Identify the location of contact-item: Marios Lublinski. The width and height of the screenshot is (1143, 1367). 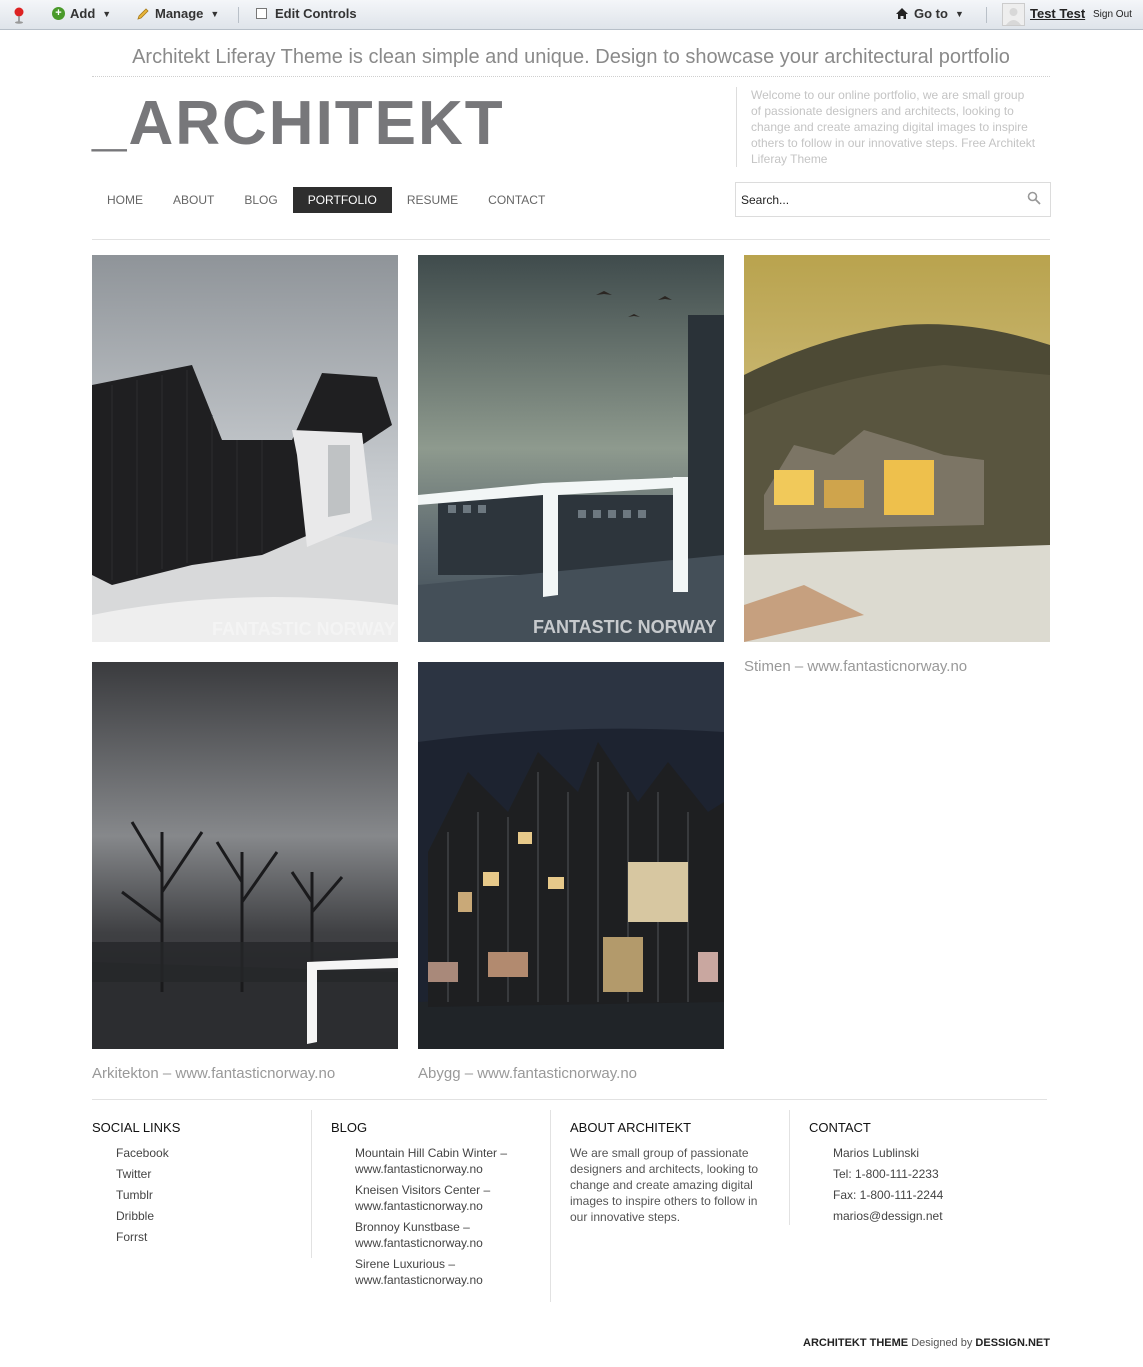
(876, 1153).